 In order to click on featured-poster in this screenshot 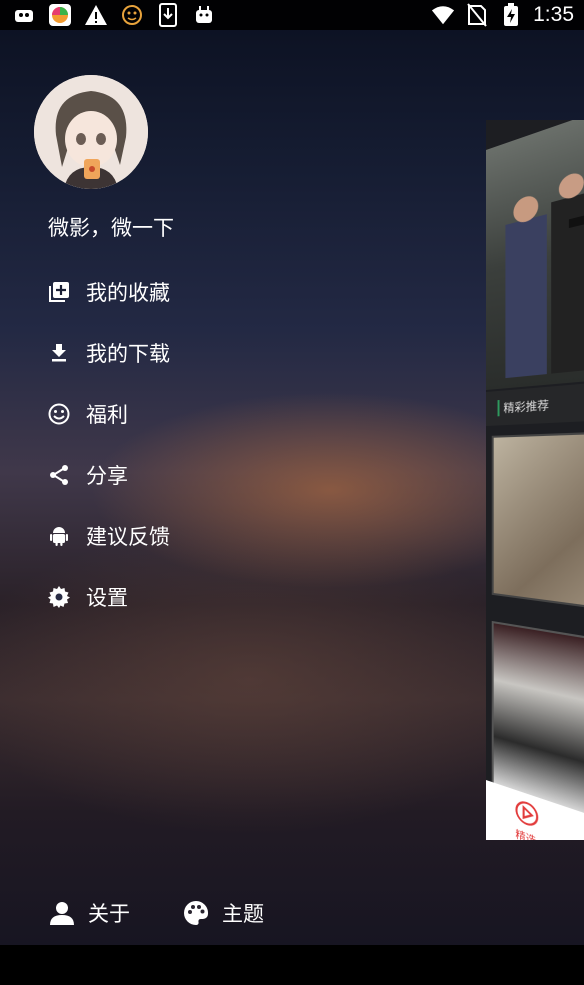, I will do `click(535, 255)`.